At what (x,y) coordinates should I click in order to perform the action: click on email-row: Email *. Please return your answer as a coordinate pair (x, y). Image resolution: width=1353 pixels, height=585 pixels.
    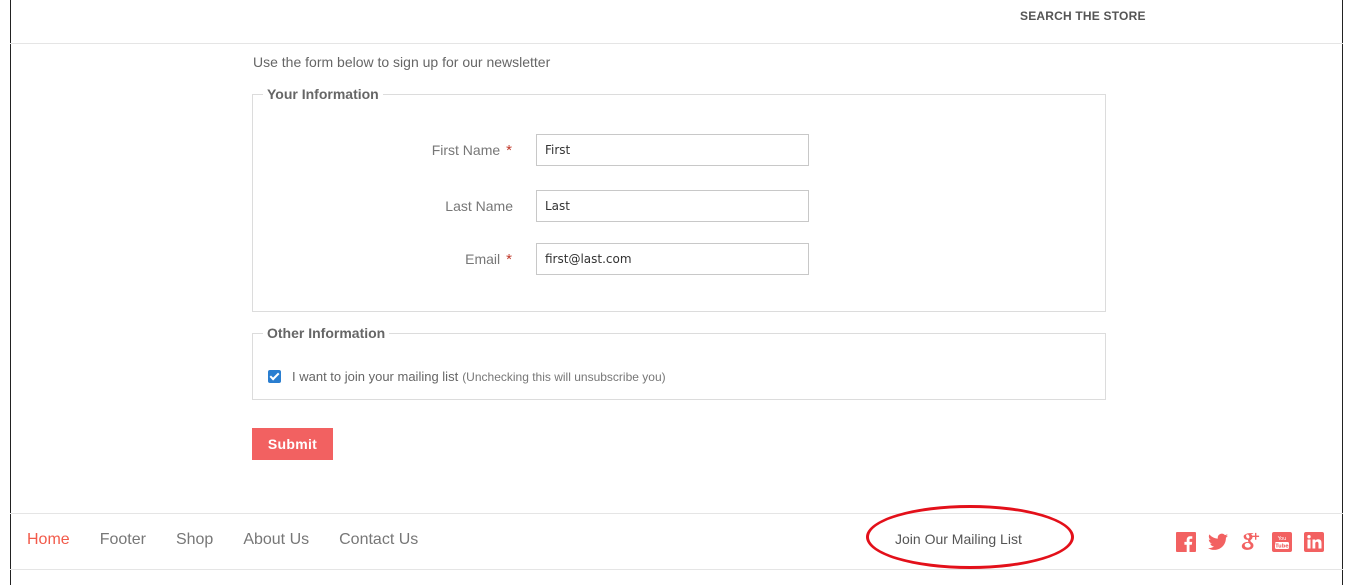
    Looking at the image, I should click on (679, 259).